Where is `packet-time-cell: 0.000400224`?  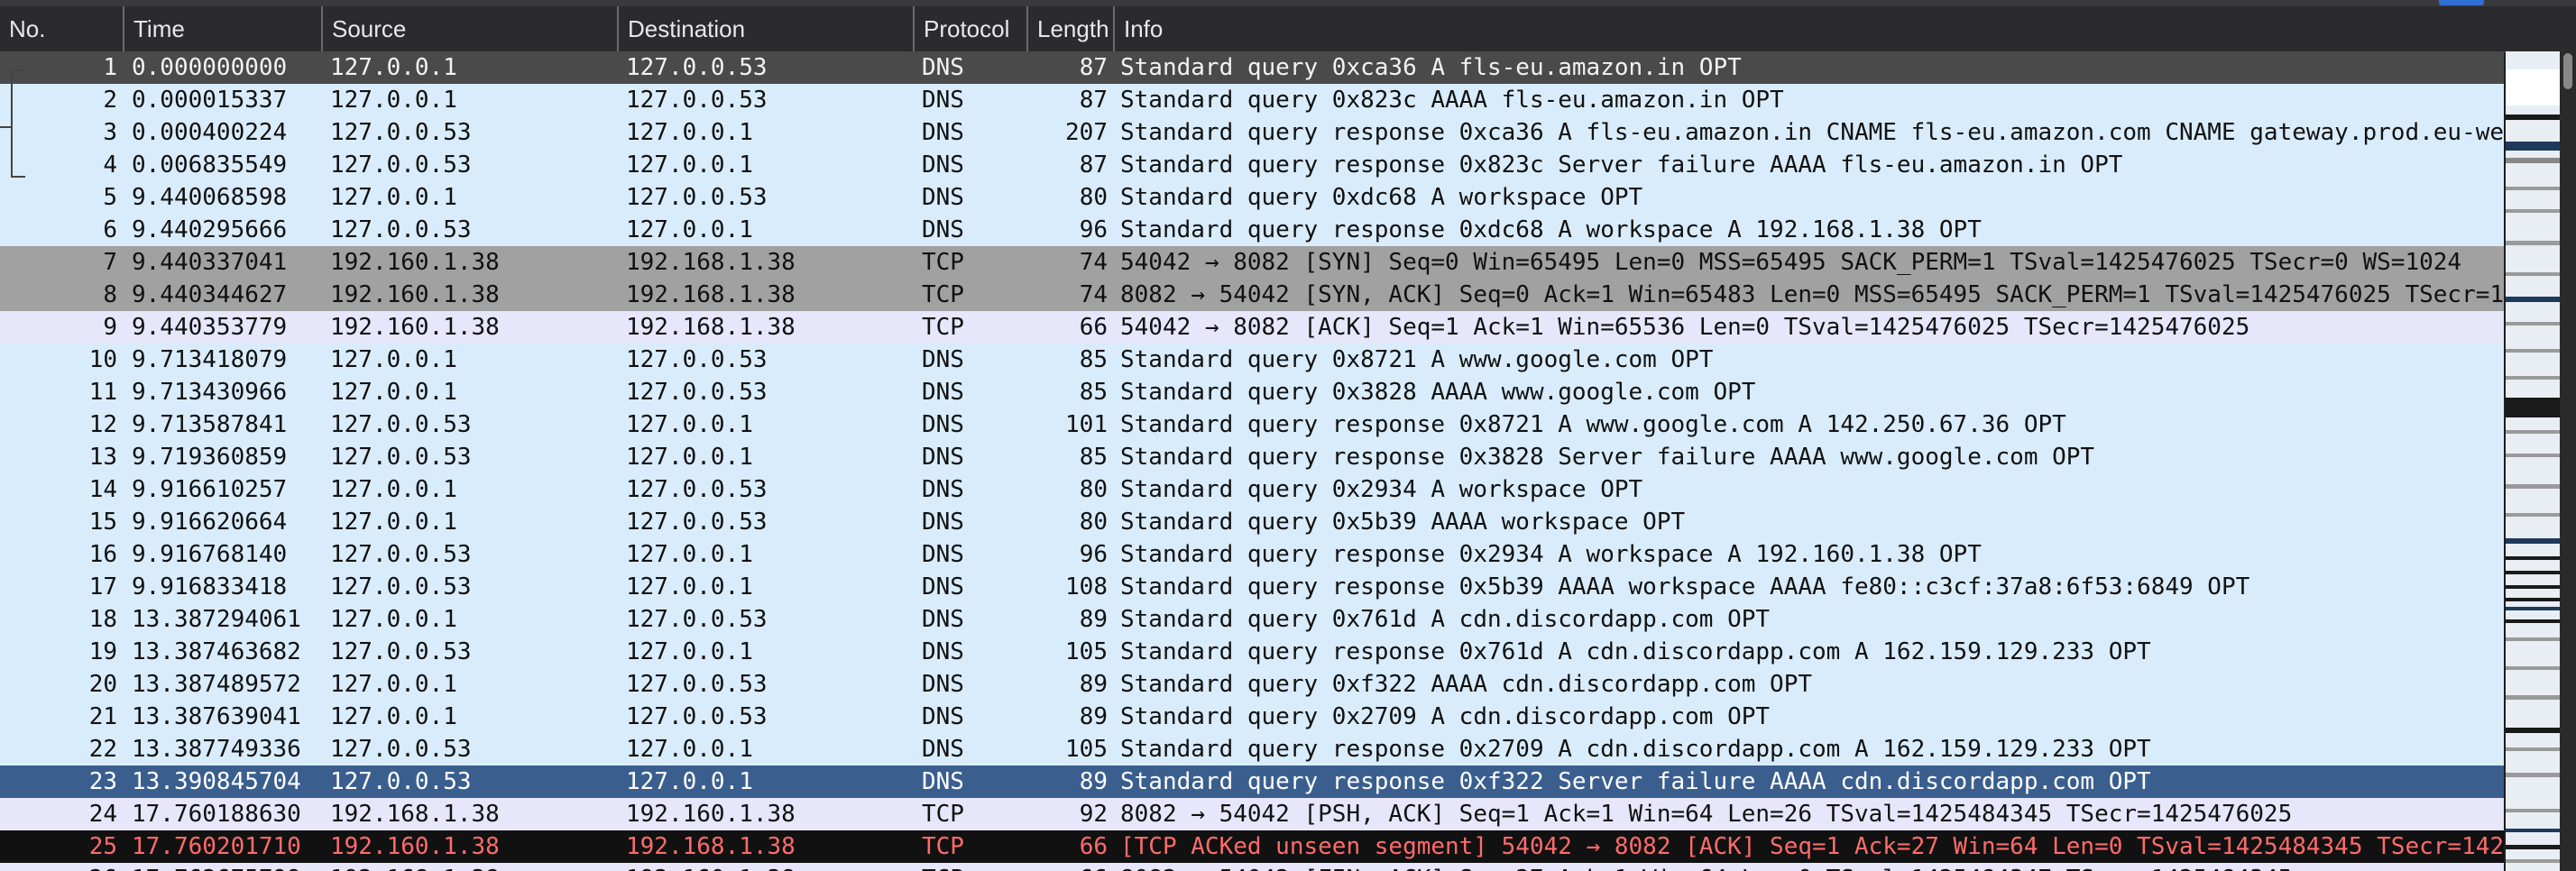
packet-time-cell: 0.000400224 is located at coordinates (210, 132).